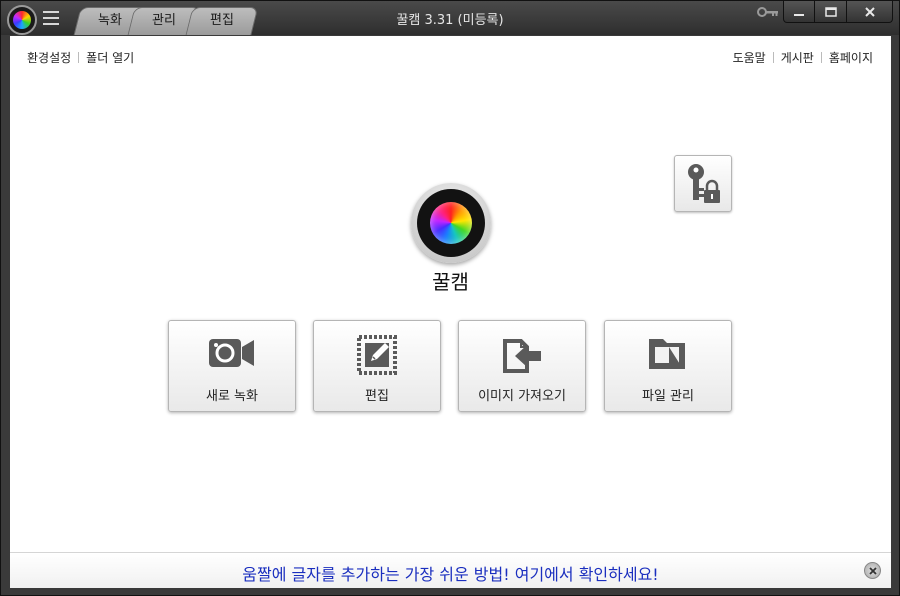 The image size is (900, 596). I want to click on file-manage-label: 파일 관리, so click(668, 396).